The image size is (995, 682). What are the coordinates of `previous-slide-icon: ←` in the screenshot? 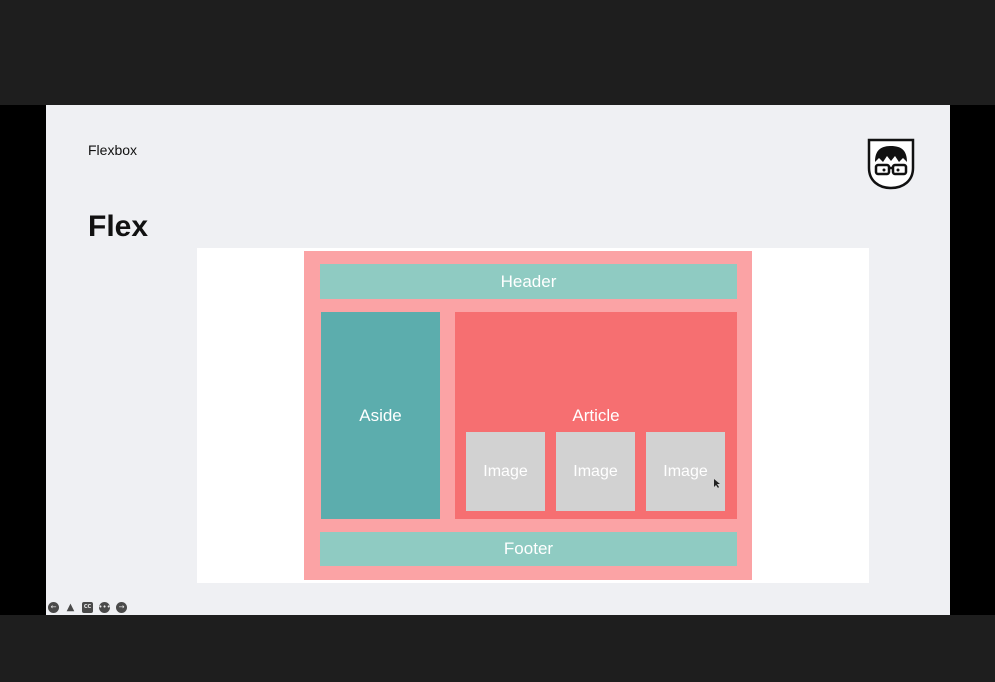 It's located at (53, 607).